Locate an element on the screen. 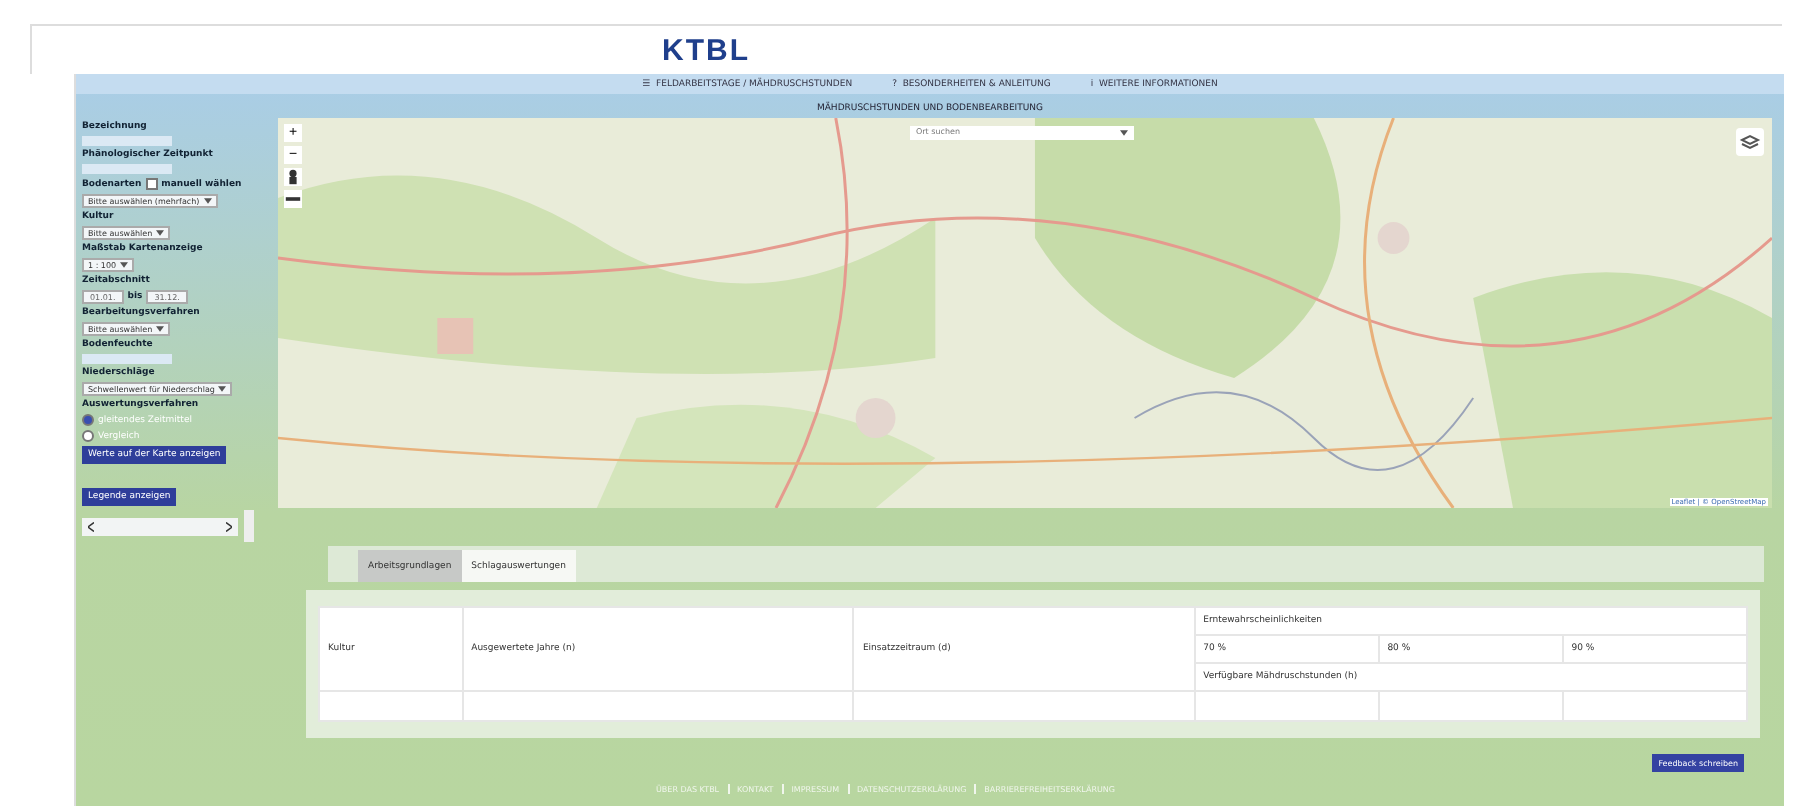 This screenshot has width=1812, height=806. person-icon is located at coordinates (293, 177).